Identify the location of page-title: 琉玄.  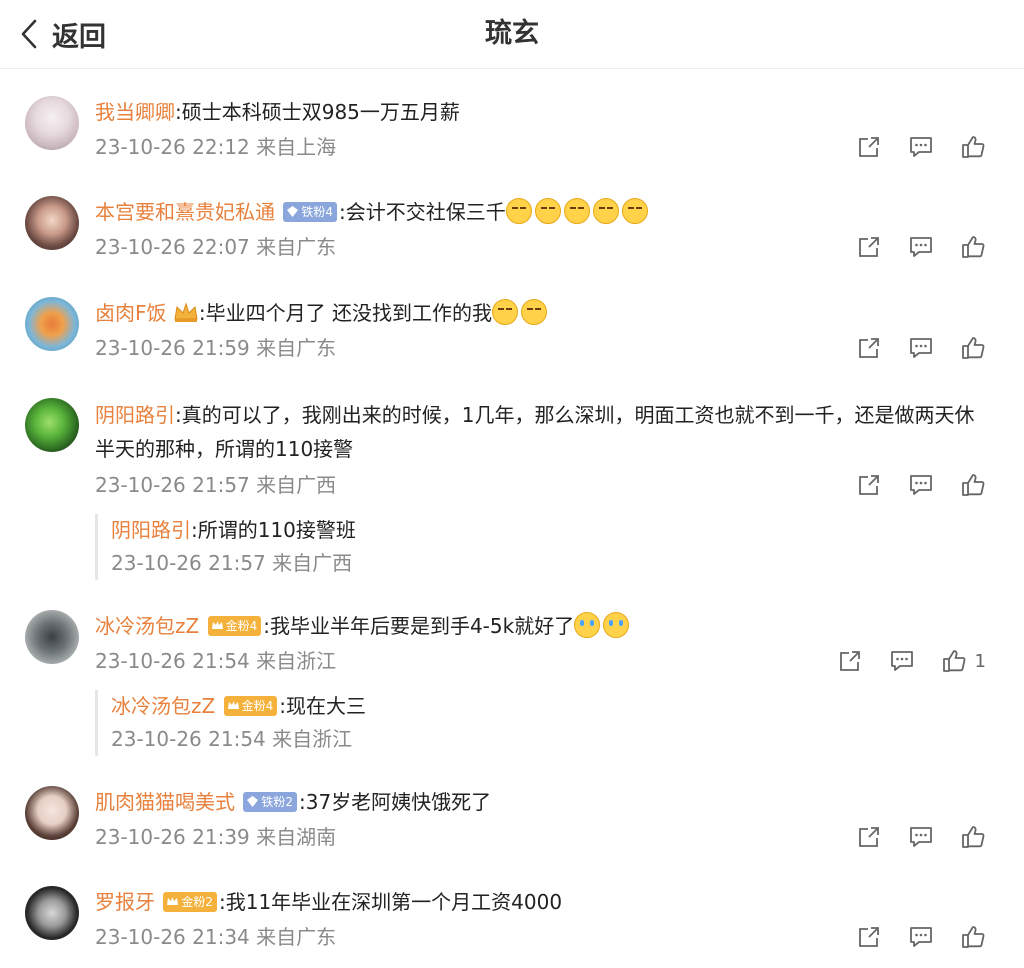
(512, 33).